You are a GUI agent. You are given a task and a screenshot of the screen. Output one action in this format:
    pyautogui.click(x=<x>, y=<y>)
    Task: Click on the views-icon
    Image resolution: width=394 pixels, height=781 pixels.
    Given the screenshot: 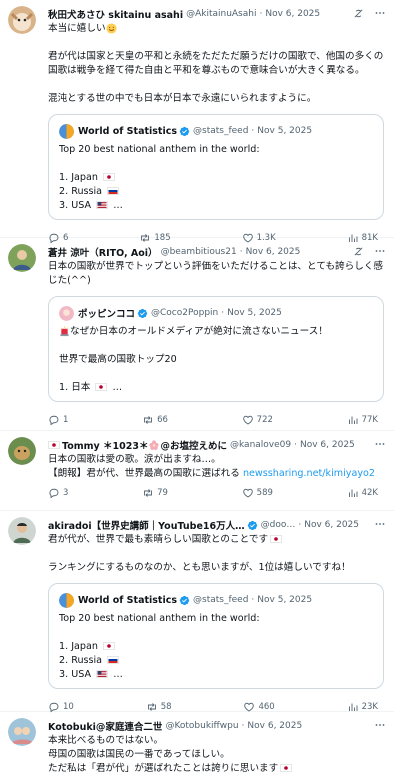 What is the action you would take?
    pyautogui.click(x=353, y=420)
    